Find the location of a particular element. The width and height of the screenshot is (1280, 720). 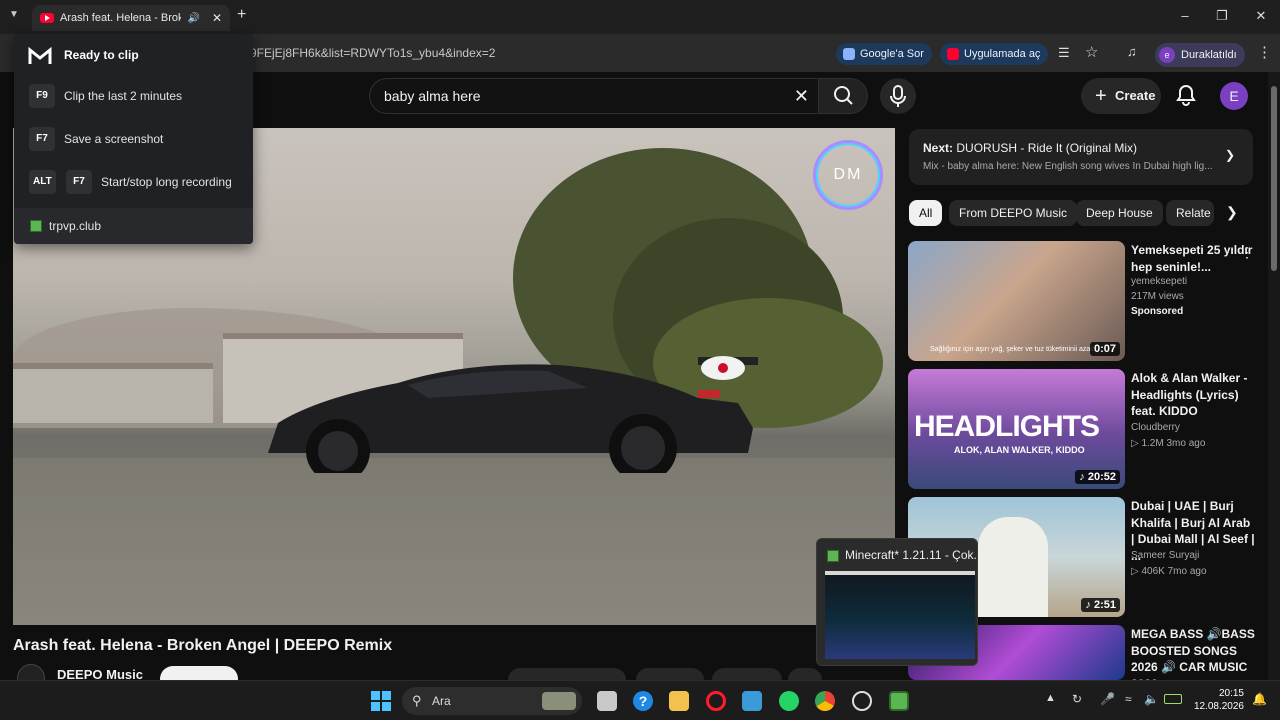

tray-mic-icon: 🎤 is located at coordinates (1107, 699).